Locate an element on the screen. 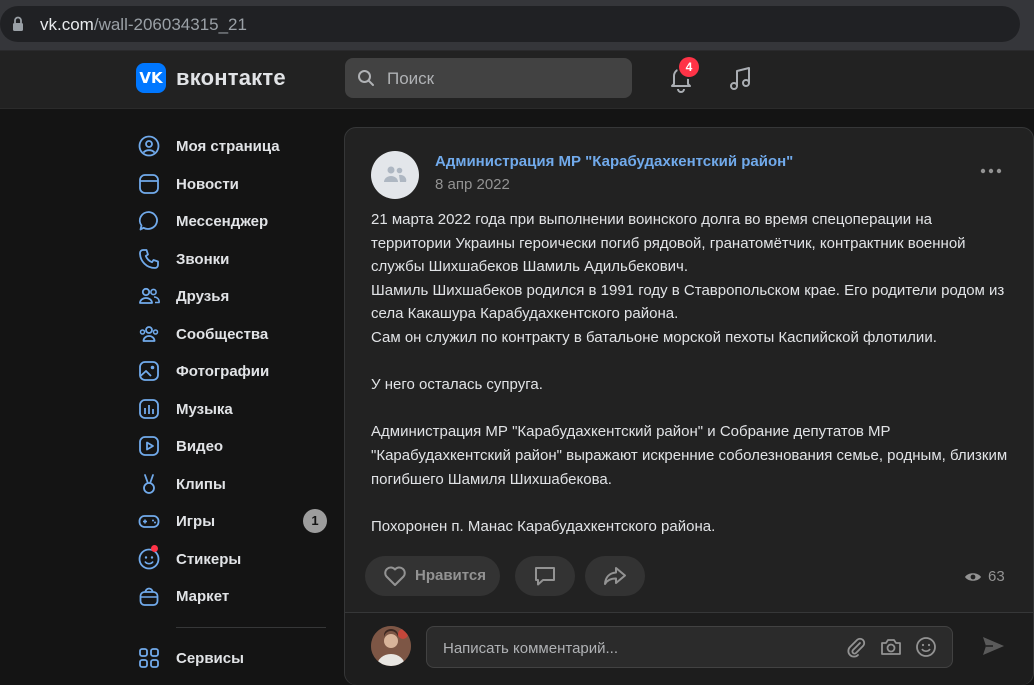 Image resolution: width=1034 pixels, height=685 pixels. like-label: Нравится is located at coordinates (451, 575).